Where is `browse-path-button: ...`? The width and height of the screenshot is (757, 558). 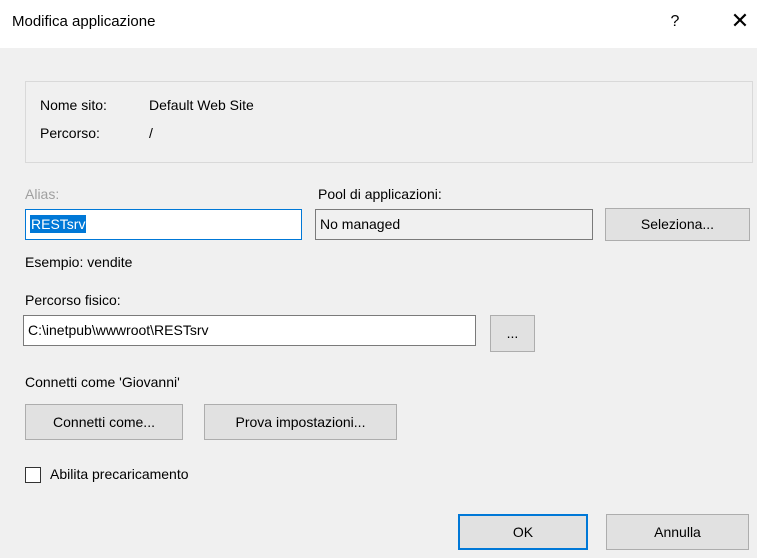
browse-path-button: ... is located at coordinates (512, 333).